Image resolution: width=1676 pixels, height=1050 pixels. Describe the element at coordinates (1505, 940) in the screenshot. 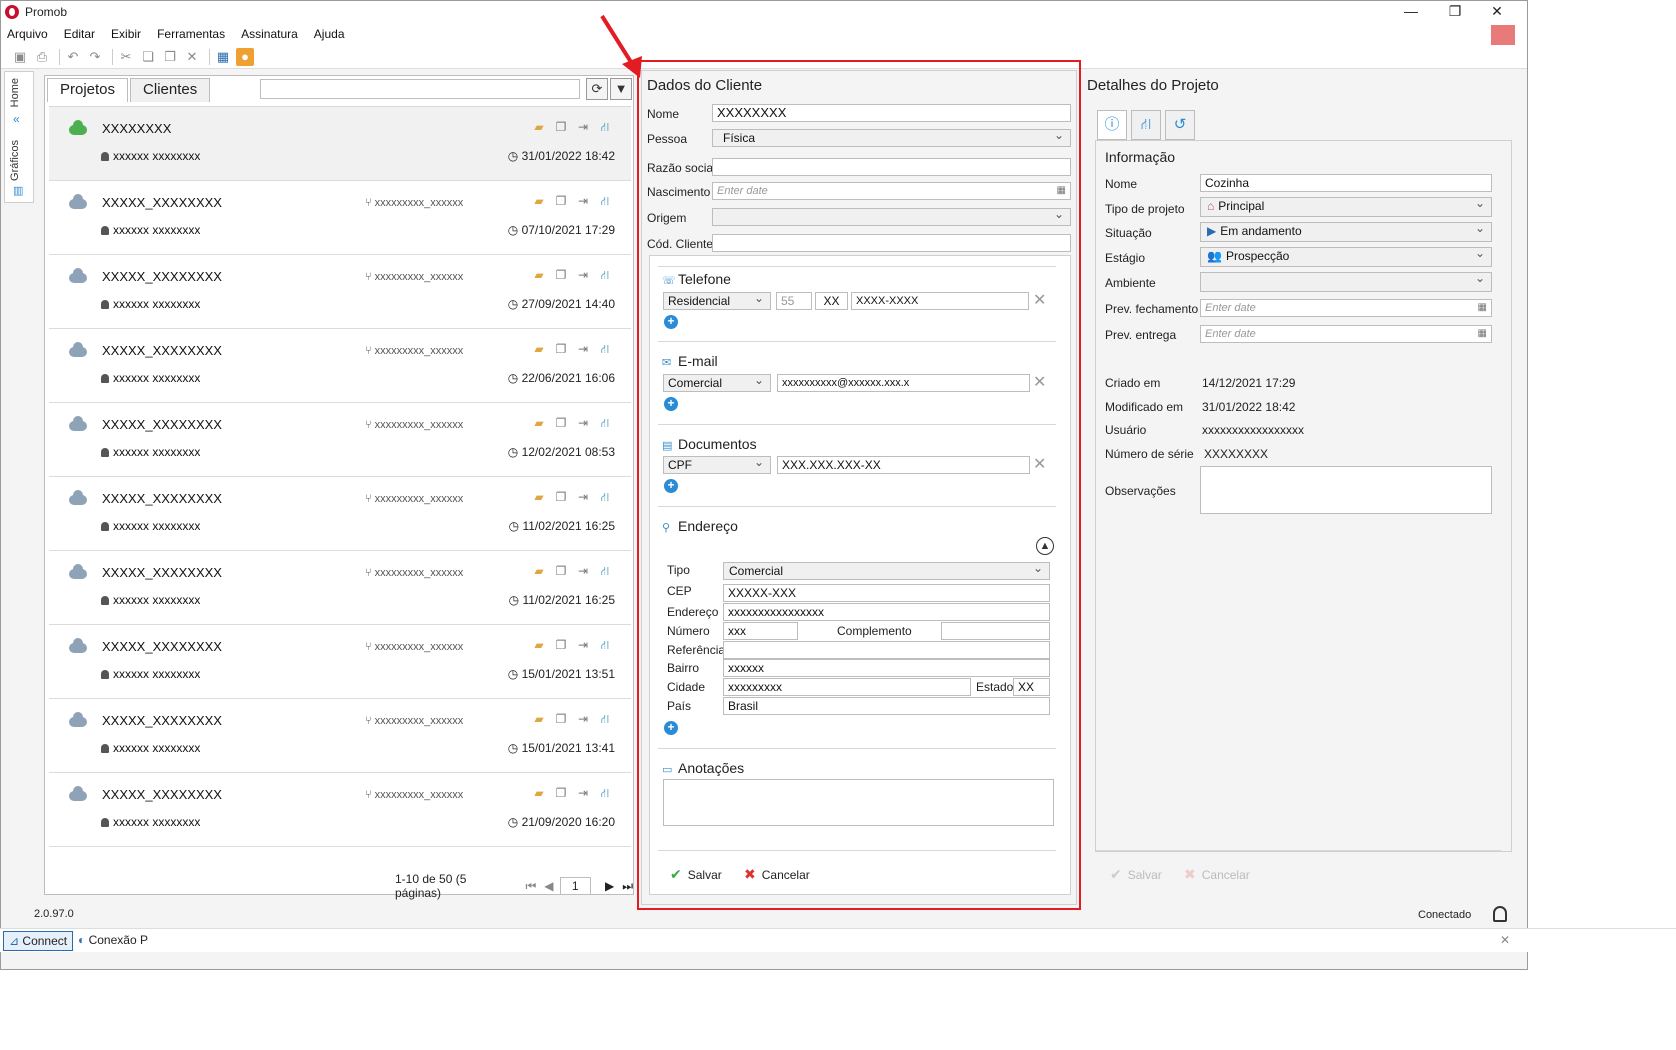

I see `taskbar-close-icon: ✕` at that location.